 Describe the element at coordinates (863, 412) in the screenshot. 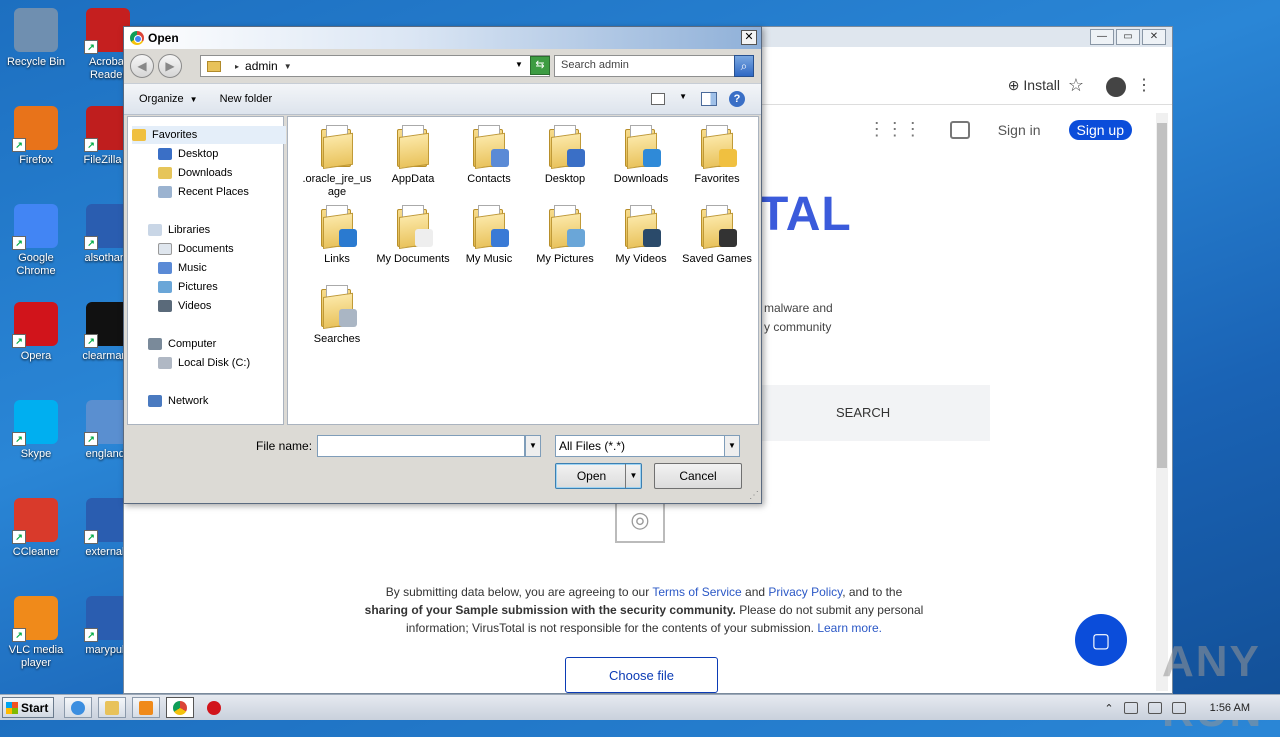

I see `tab-search: SEARCH` at that location.